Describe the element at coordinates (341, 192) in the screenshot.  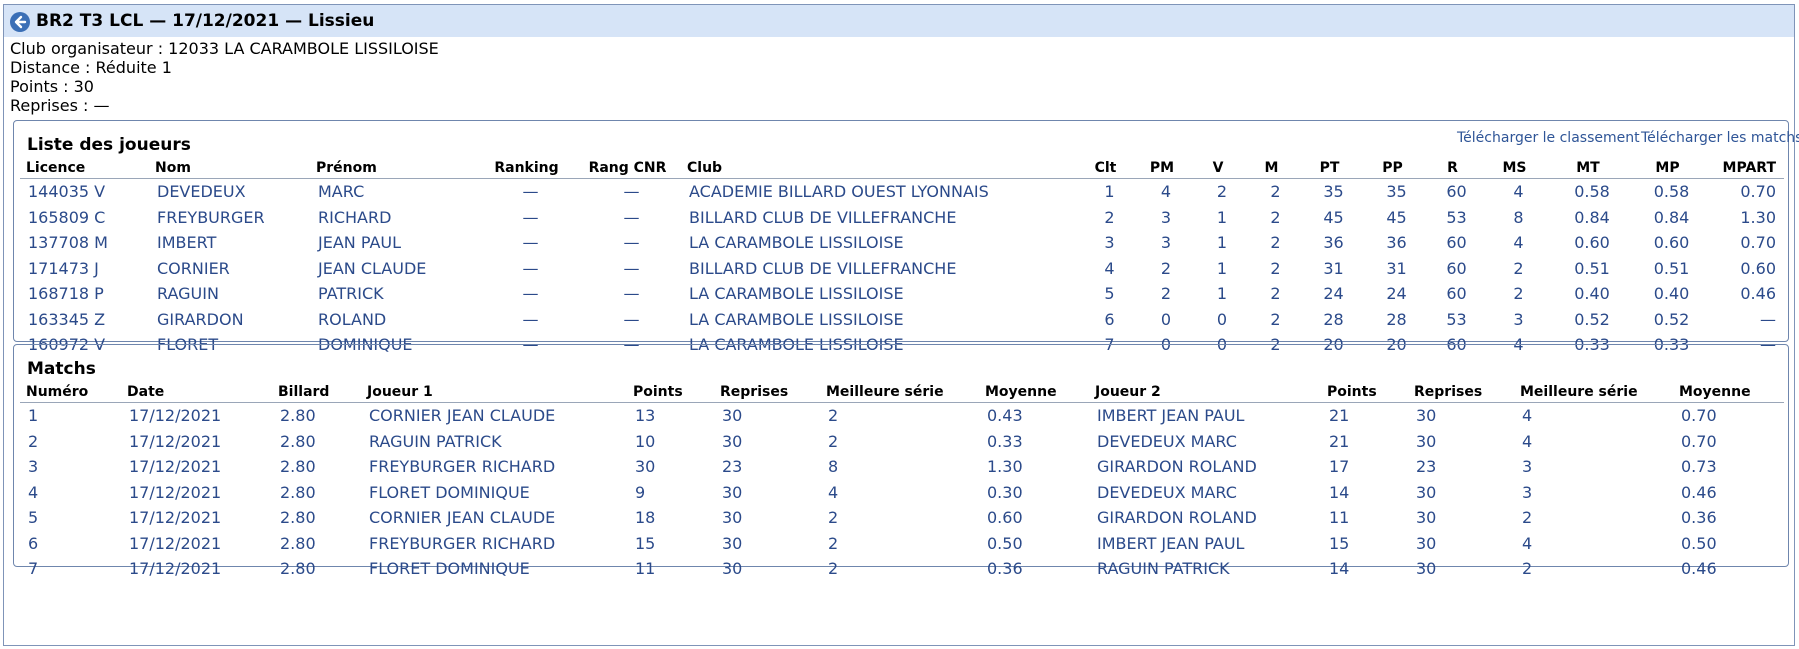
I see `cell-prenom: MARC` at that location.